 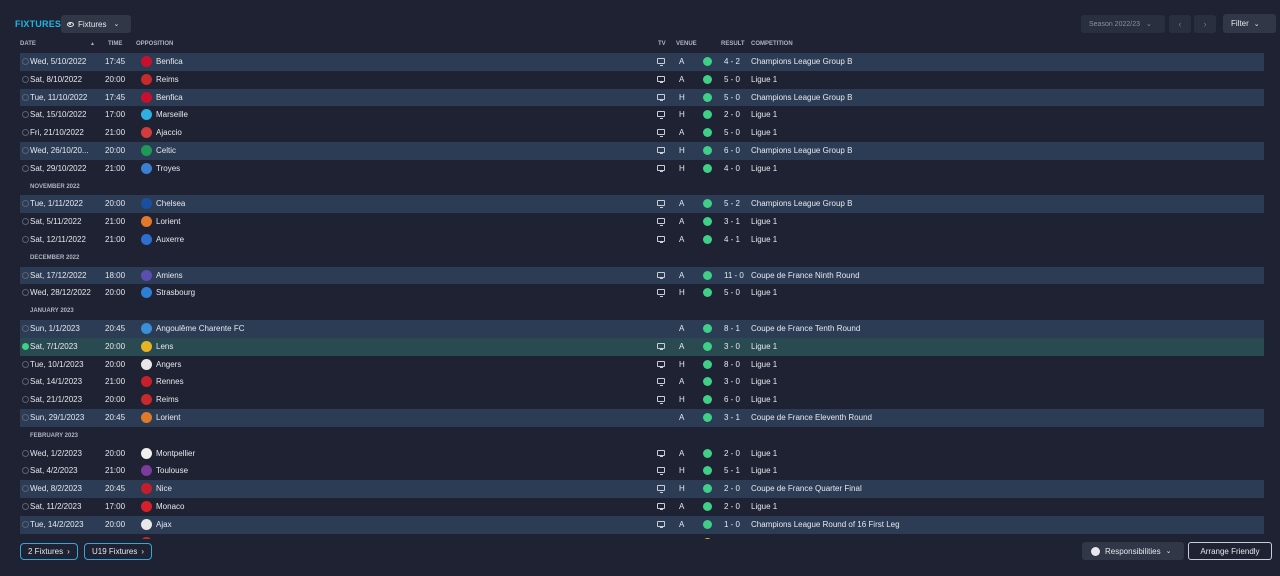 I want to click on fixture-result: 4 - 2, so click(x=732, y=61).